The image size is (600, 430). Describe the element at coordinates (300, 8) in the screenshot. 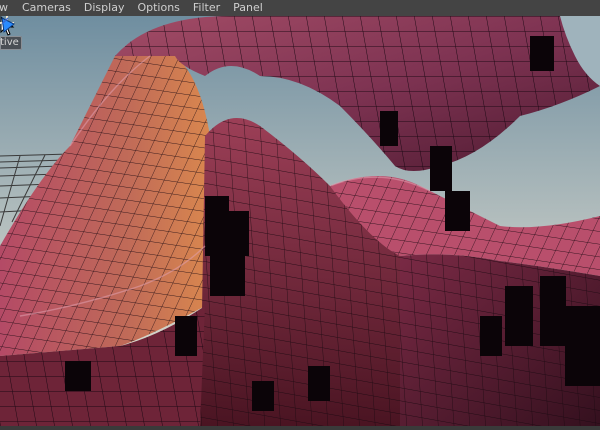

I see `viewport-menubar: w Cameras Display Options Filter Panel` at that location.